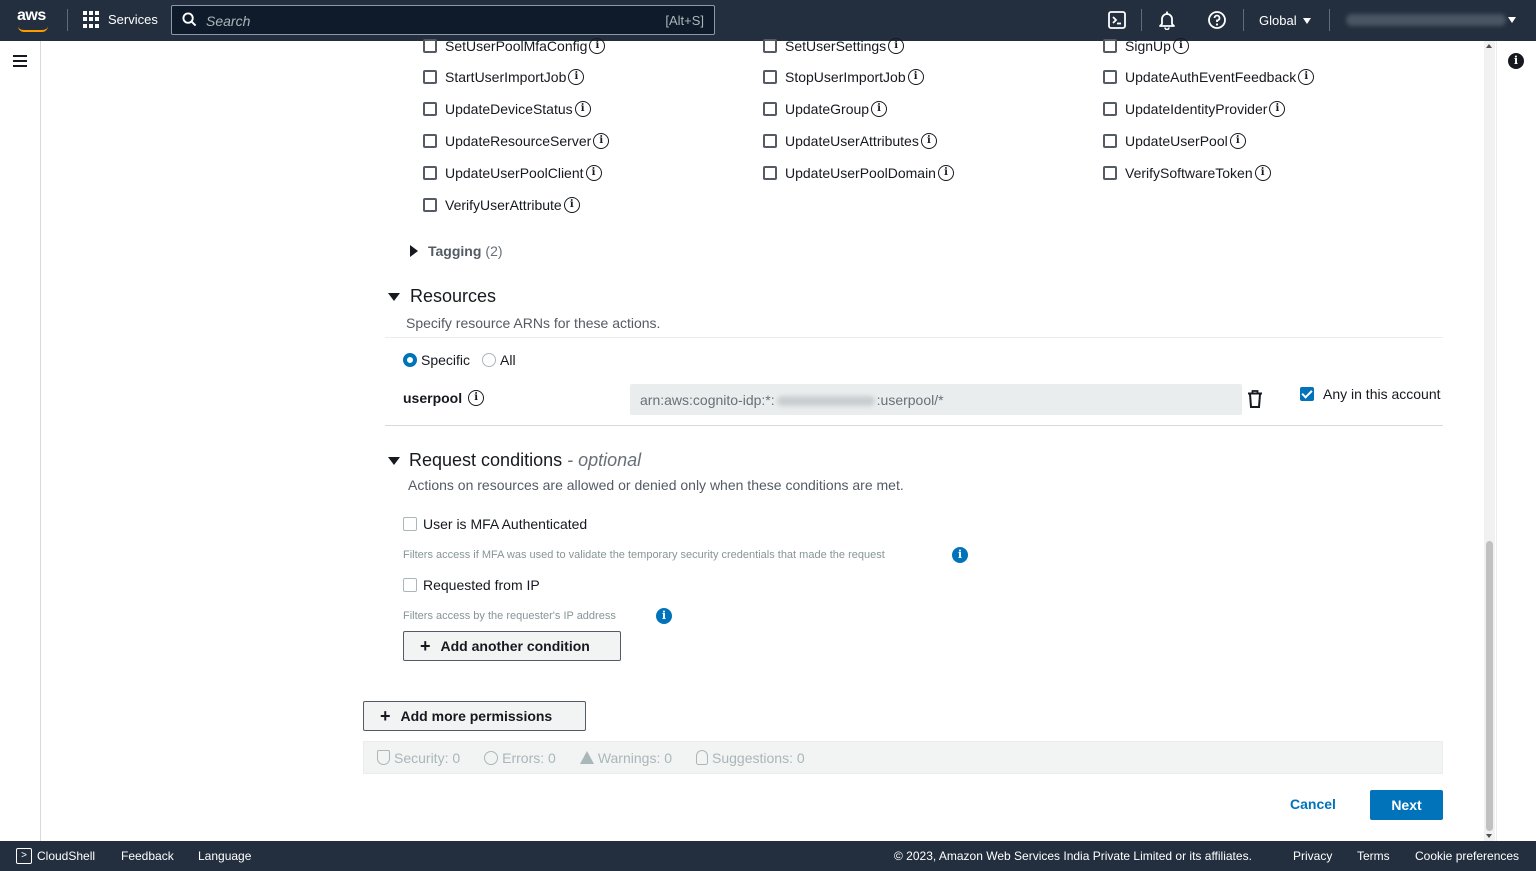 This screenshot has width=1536, height=871. I want to click on aws-logo: aws, so click(34, 20).